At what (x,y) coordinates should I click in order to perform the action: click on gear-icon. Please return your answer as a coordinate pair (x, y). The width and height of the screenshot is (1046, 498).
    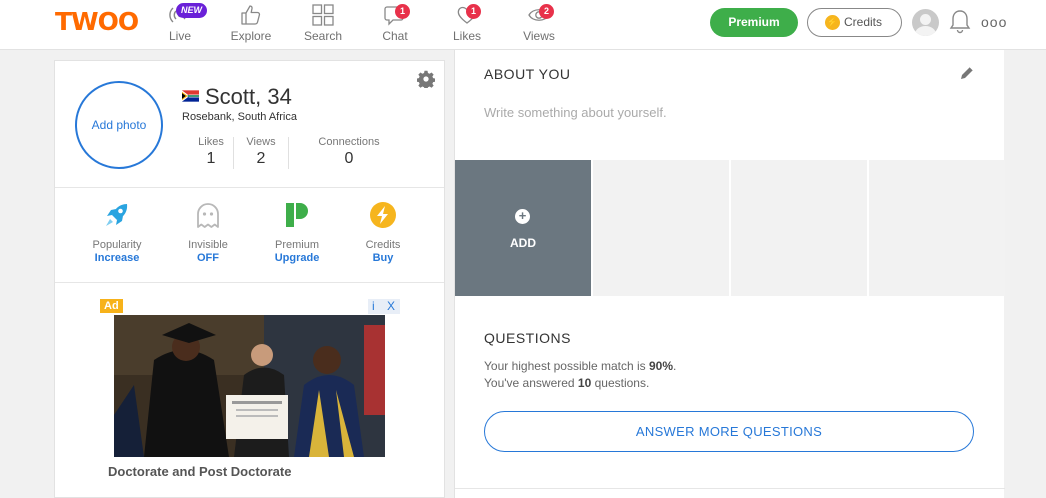
    Looking at the image, I should click on (426, 79).